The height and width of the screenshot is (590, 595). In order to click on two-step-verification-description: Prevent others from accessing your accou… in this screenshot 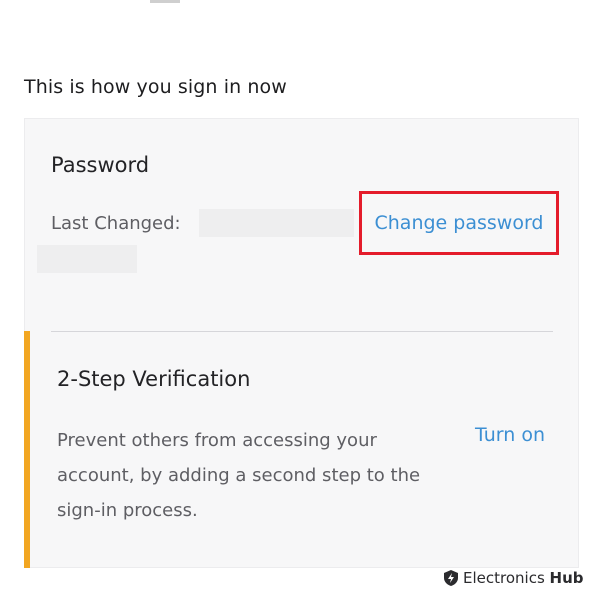, I will do `click(239, 475)`.